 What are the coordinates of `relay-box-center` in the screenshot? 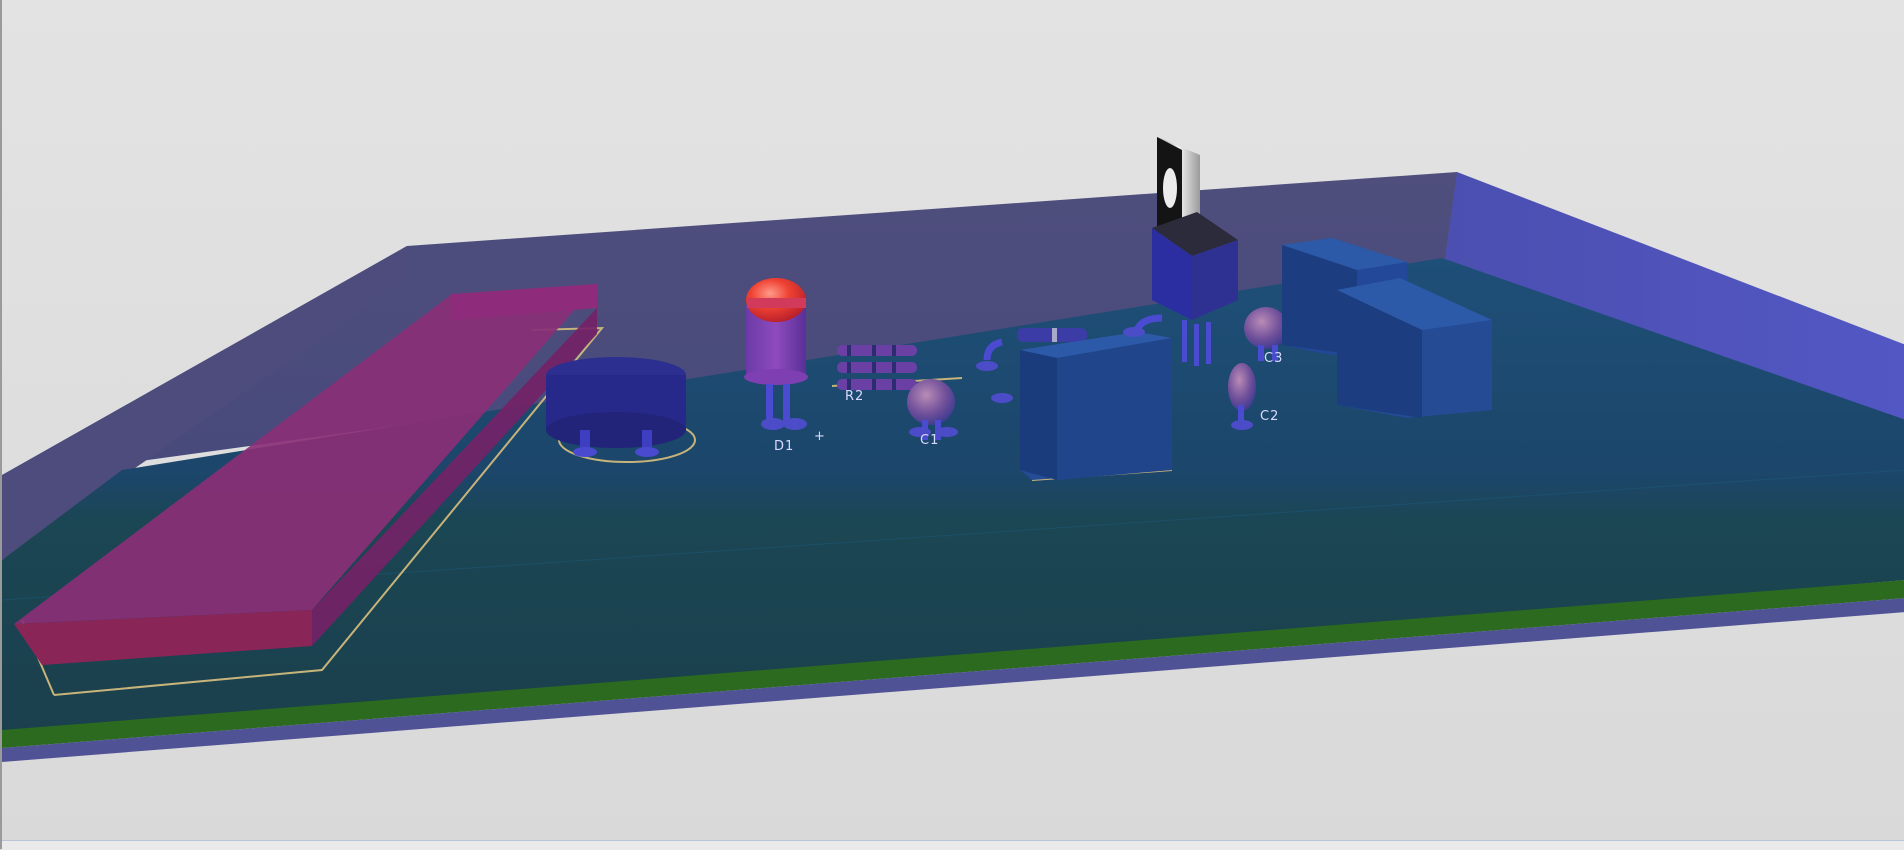 It's located at (1096, 406).